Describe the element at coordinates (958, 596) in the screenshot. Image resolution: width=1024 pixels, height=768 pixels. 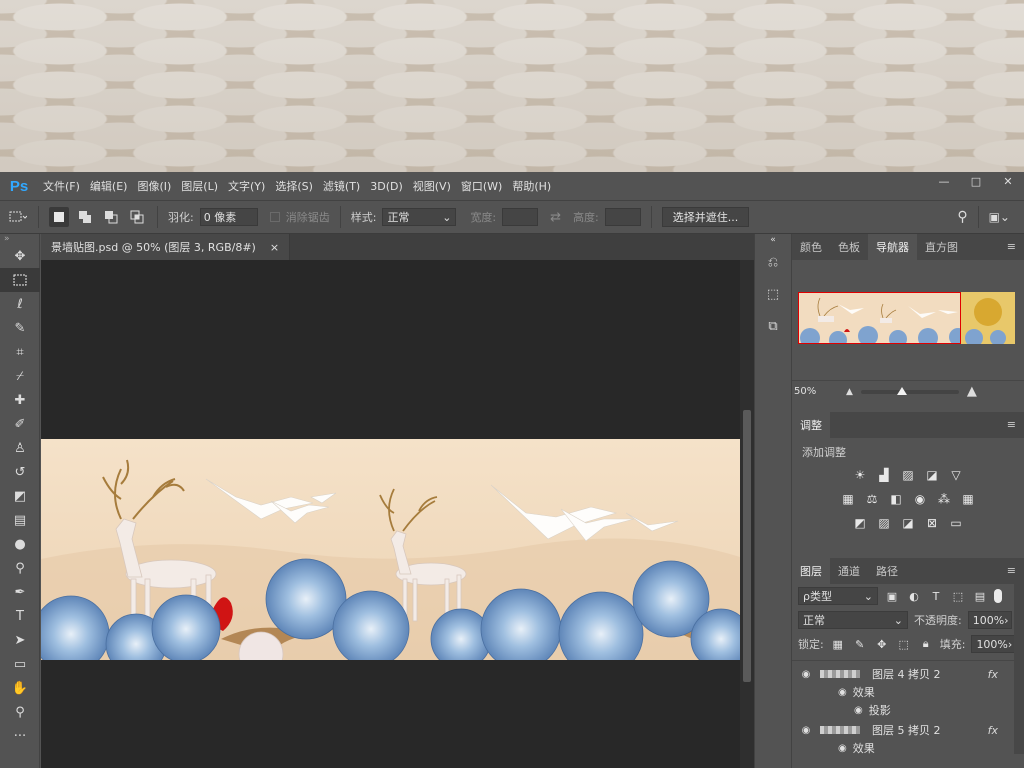
I see `filter-shape-icon: ⬚` at that location.